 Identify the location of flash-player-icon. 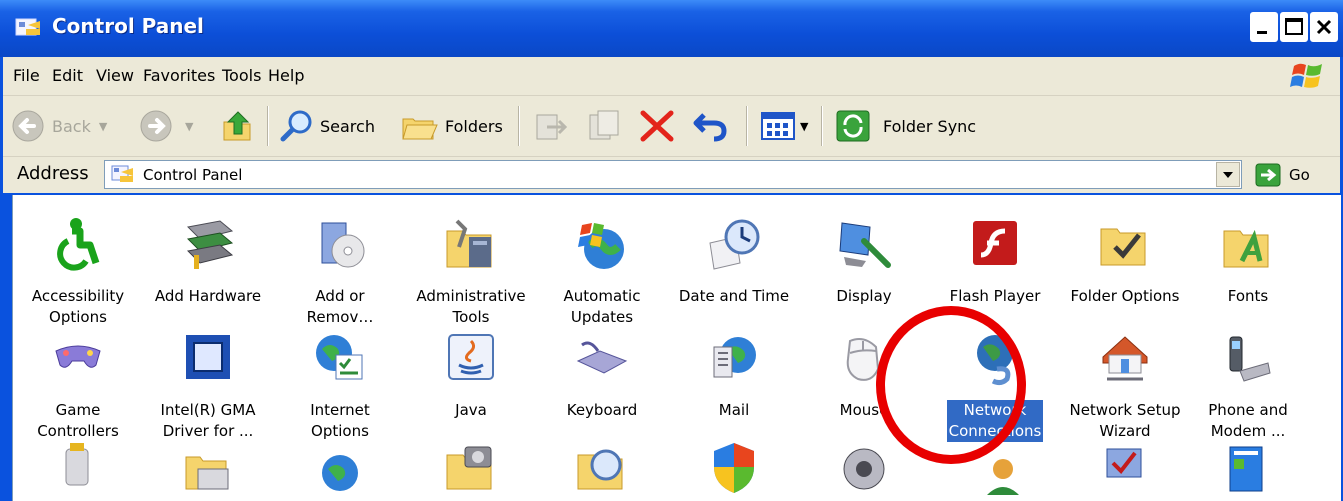
(995, 243).